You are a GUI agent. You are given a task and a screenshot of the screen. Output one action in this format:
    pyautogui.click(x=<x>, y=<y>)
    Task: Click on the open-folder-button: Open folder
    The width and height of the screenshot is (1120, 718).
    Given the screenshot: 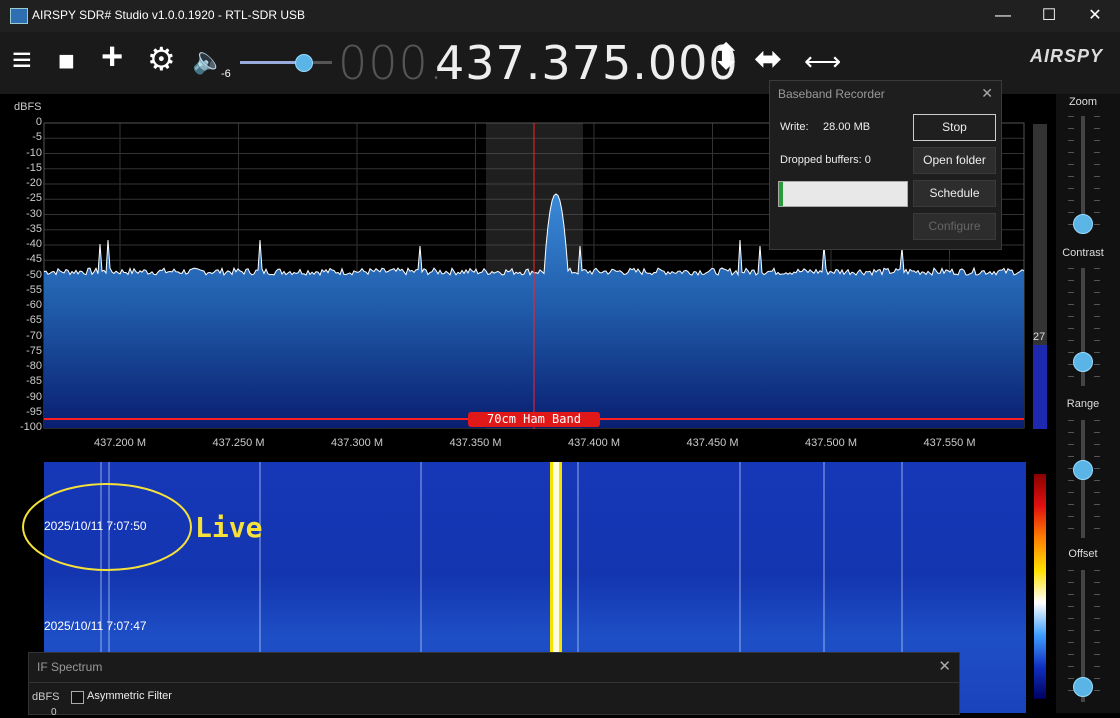 What is the action you would take?
    pyautogui.click(x=954, y=160)
    